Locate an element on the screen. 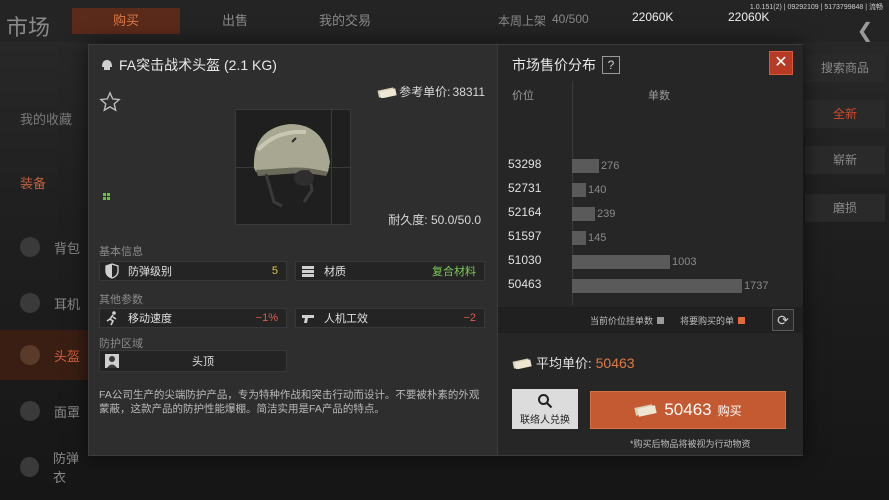 This screenshot has height=500, width=889. buy-button: 50463 购买 is located at coordinates (688, 410).